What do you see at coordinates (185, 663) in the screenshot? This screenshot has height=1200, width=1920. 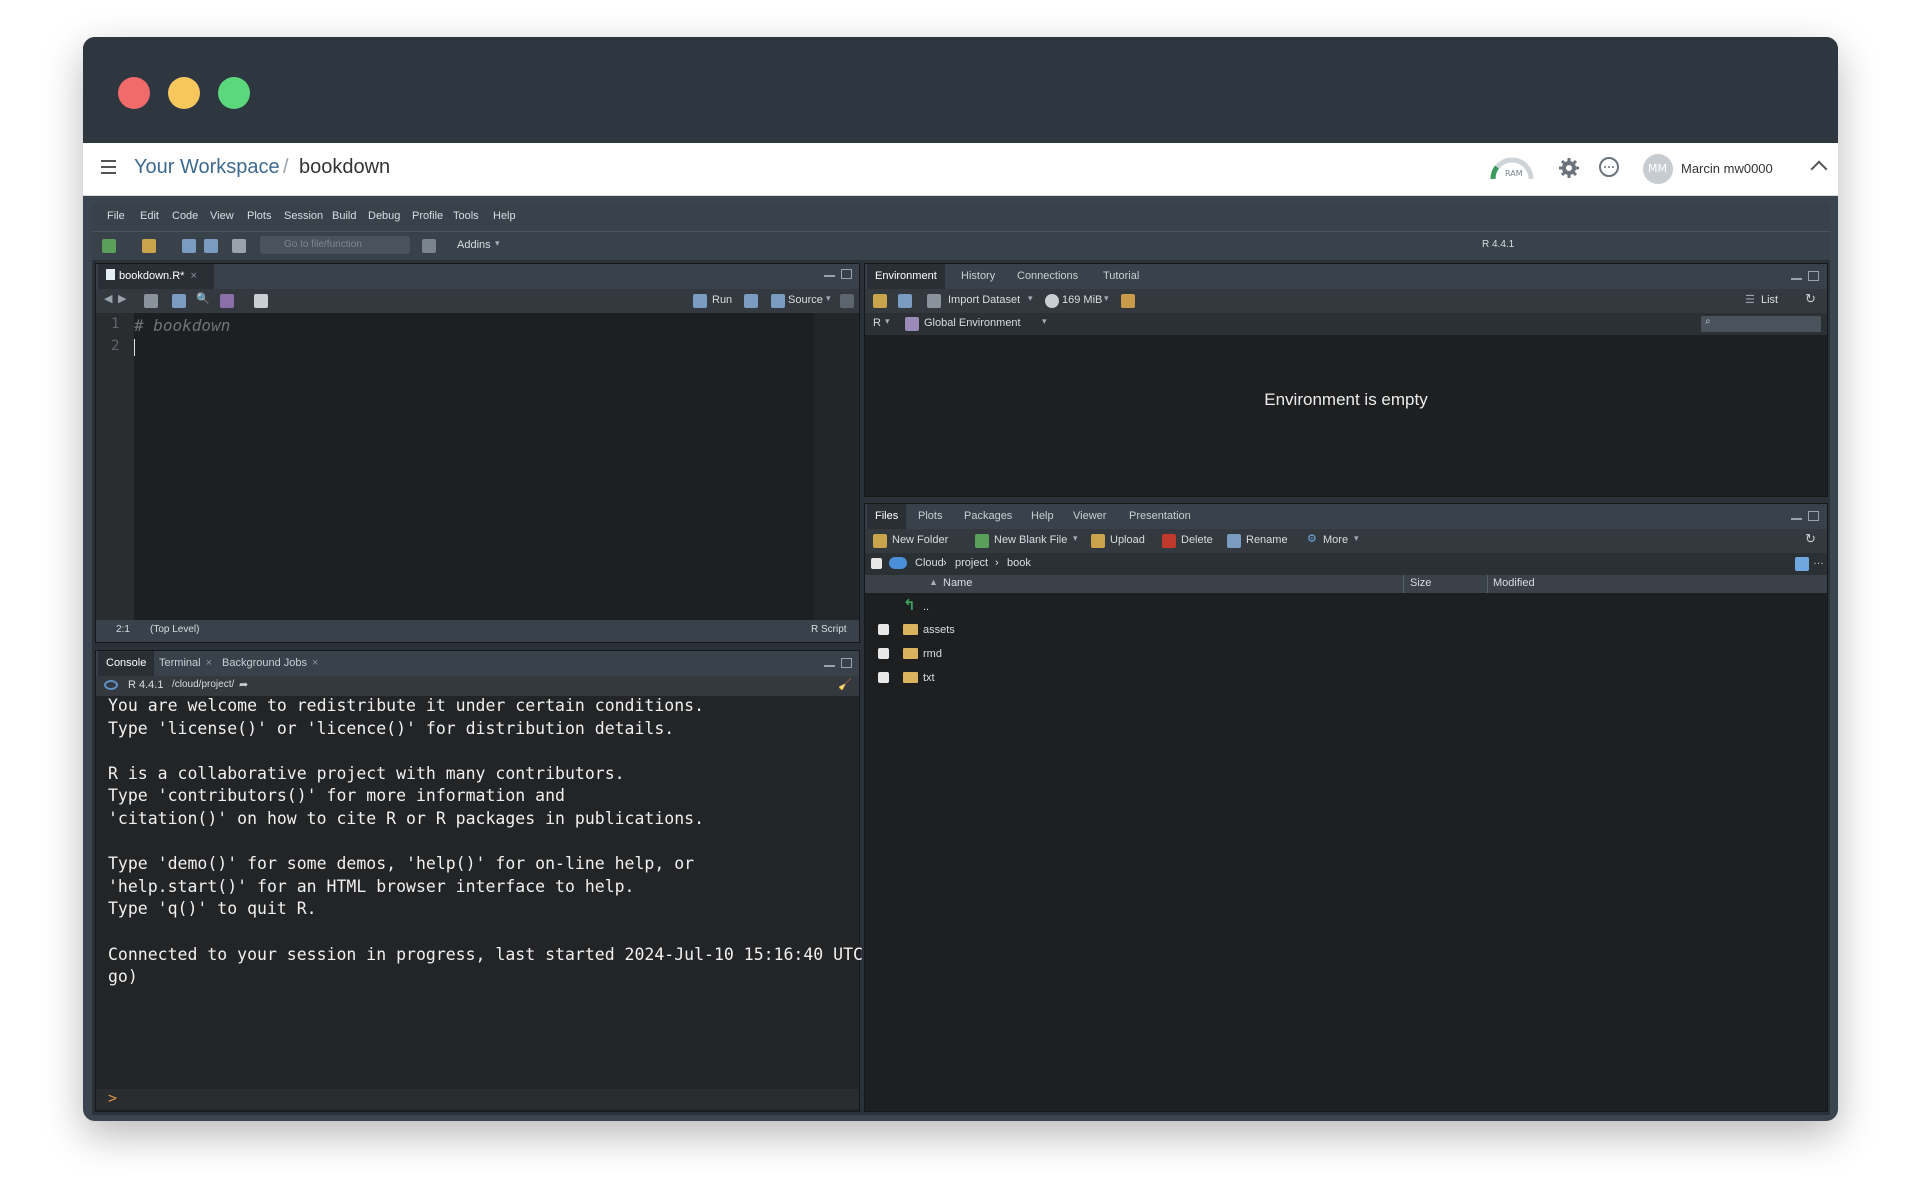 I see `tab-terminal: Terminal ×` at bounding box center [185, 663].